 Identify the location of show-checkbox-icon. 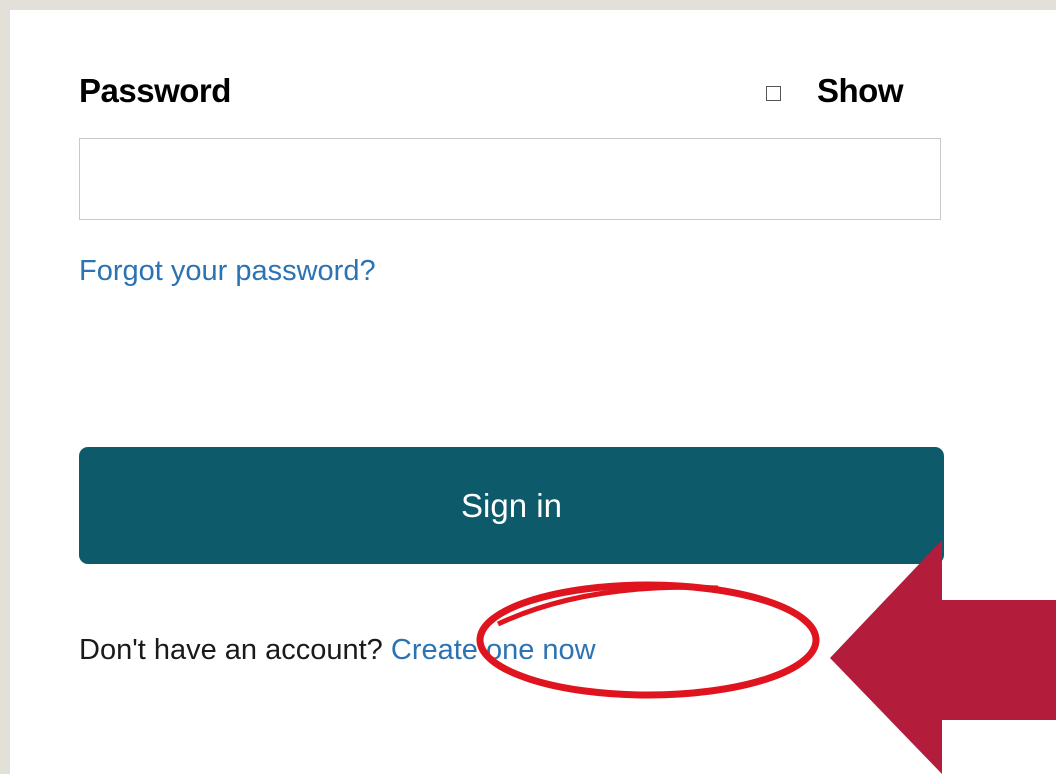
(773, 93).